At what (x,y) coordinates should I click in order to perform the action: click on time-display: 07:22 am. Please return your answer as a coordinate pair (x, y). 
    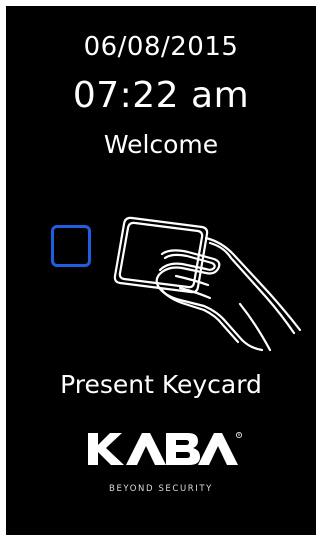
    Looking at the image, I should click on (161, 95).